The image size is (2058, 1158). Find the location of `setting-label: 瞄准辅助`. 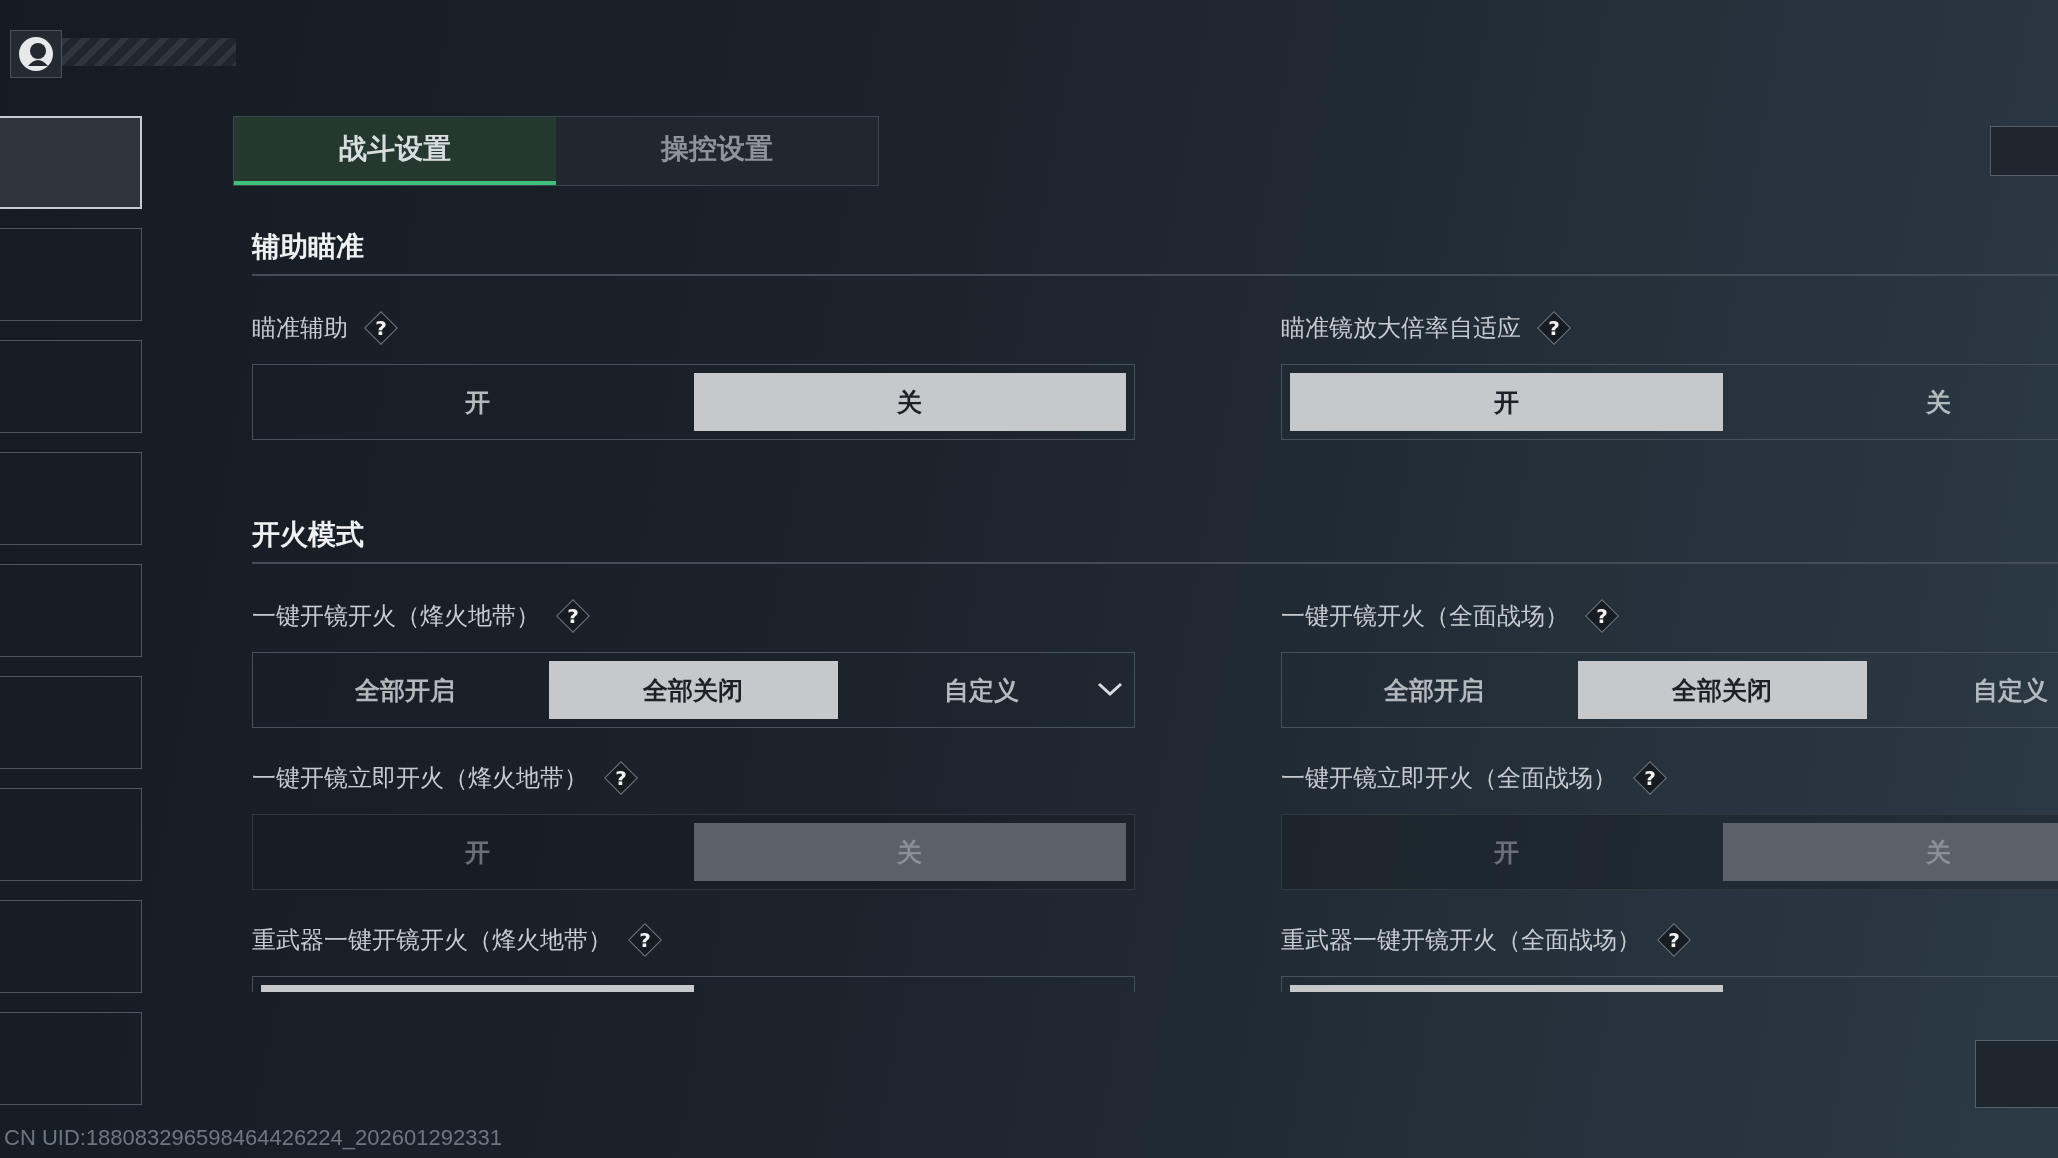

setting-label: 瞄准辅助 is located at coordinates (300, 328).